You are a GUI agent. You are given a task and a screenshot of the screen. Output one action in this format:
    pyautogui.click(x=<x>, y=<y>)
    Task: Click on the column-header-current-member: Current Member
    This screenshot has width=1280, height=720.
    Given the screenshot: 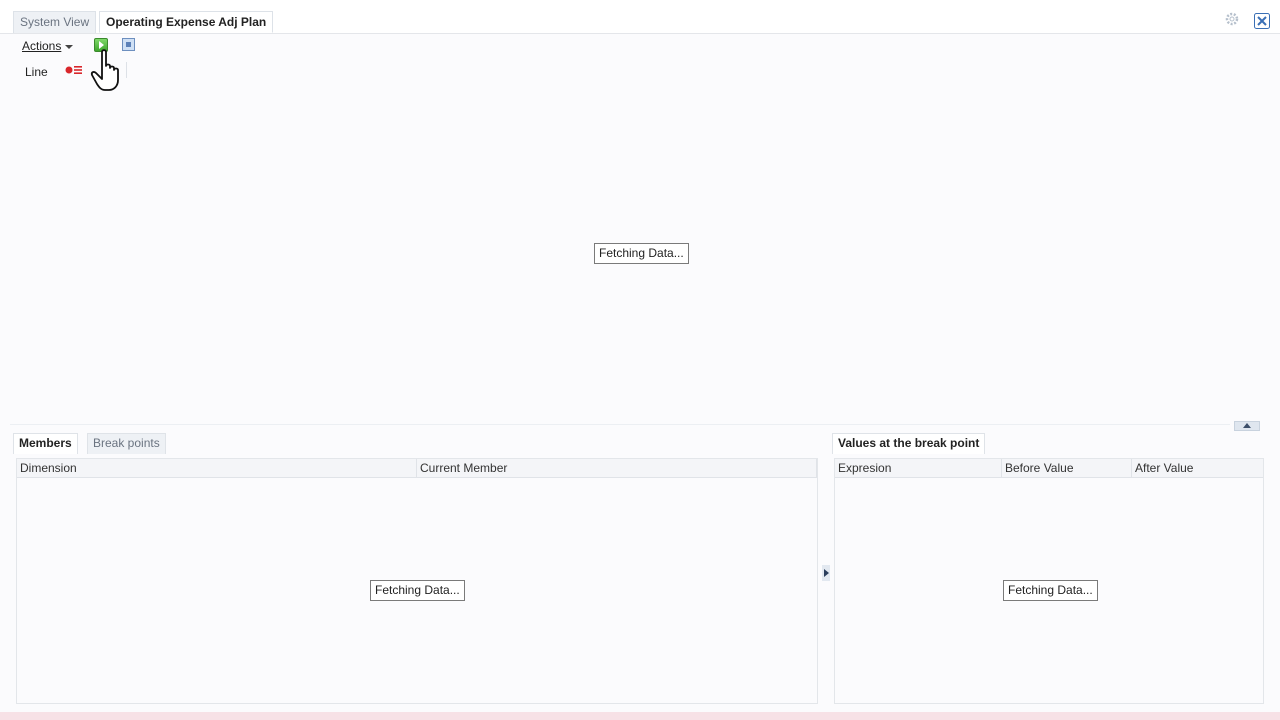 What is the action you would take?
    pyautogui.click(x=617, y=468)
    